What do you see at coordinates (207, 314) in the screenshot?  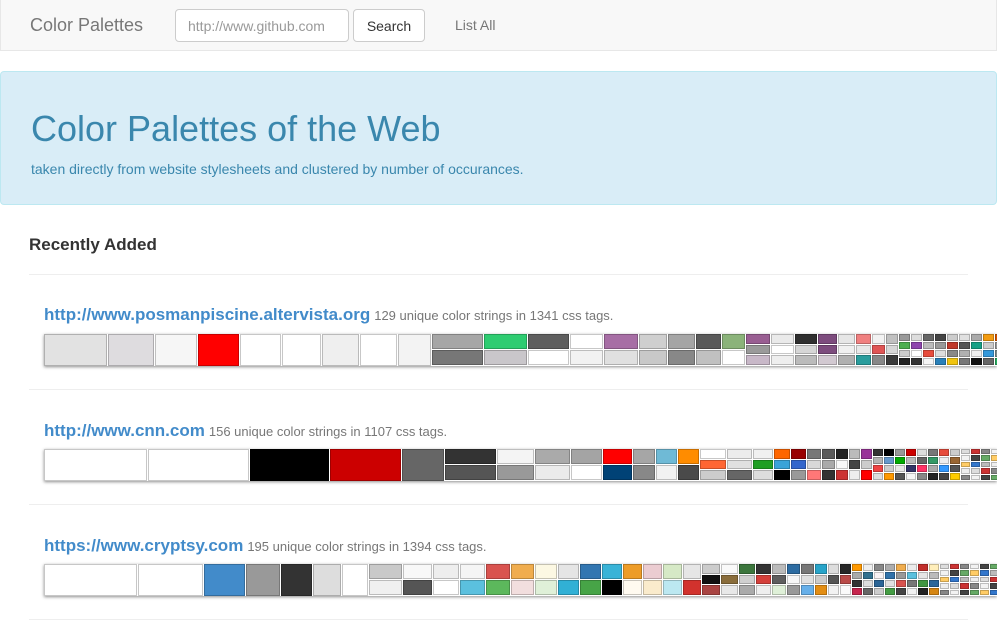 I see `site-url-link: http://www.posmanpiscine.altervista.org` at bounding box center [207, 314].